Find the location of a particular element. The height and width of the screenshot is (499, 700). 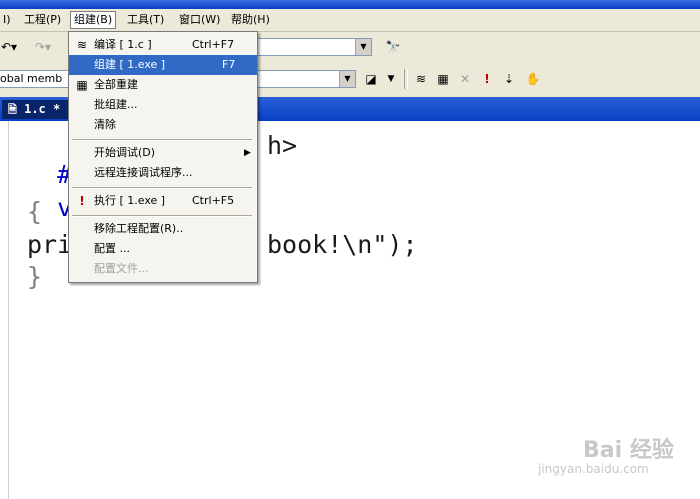

menu-build: 组建(B) is located at coordinates (93, 20).